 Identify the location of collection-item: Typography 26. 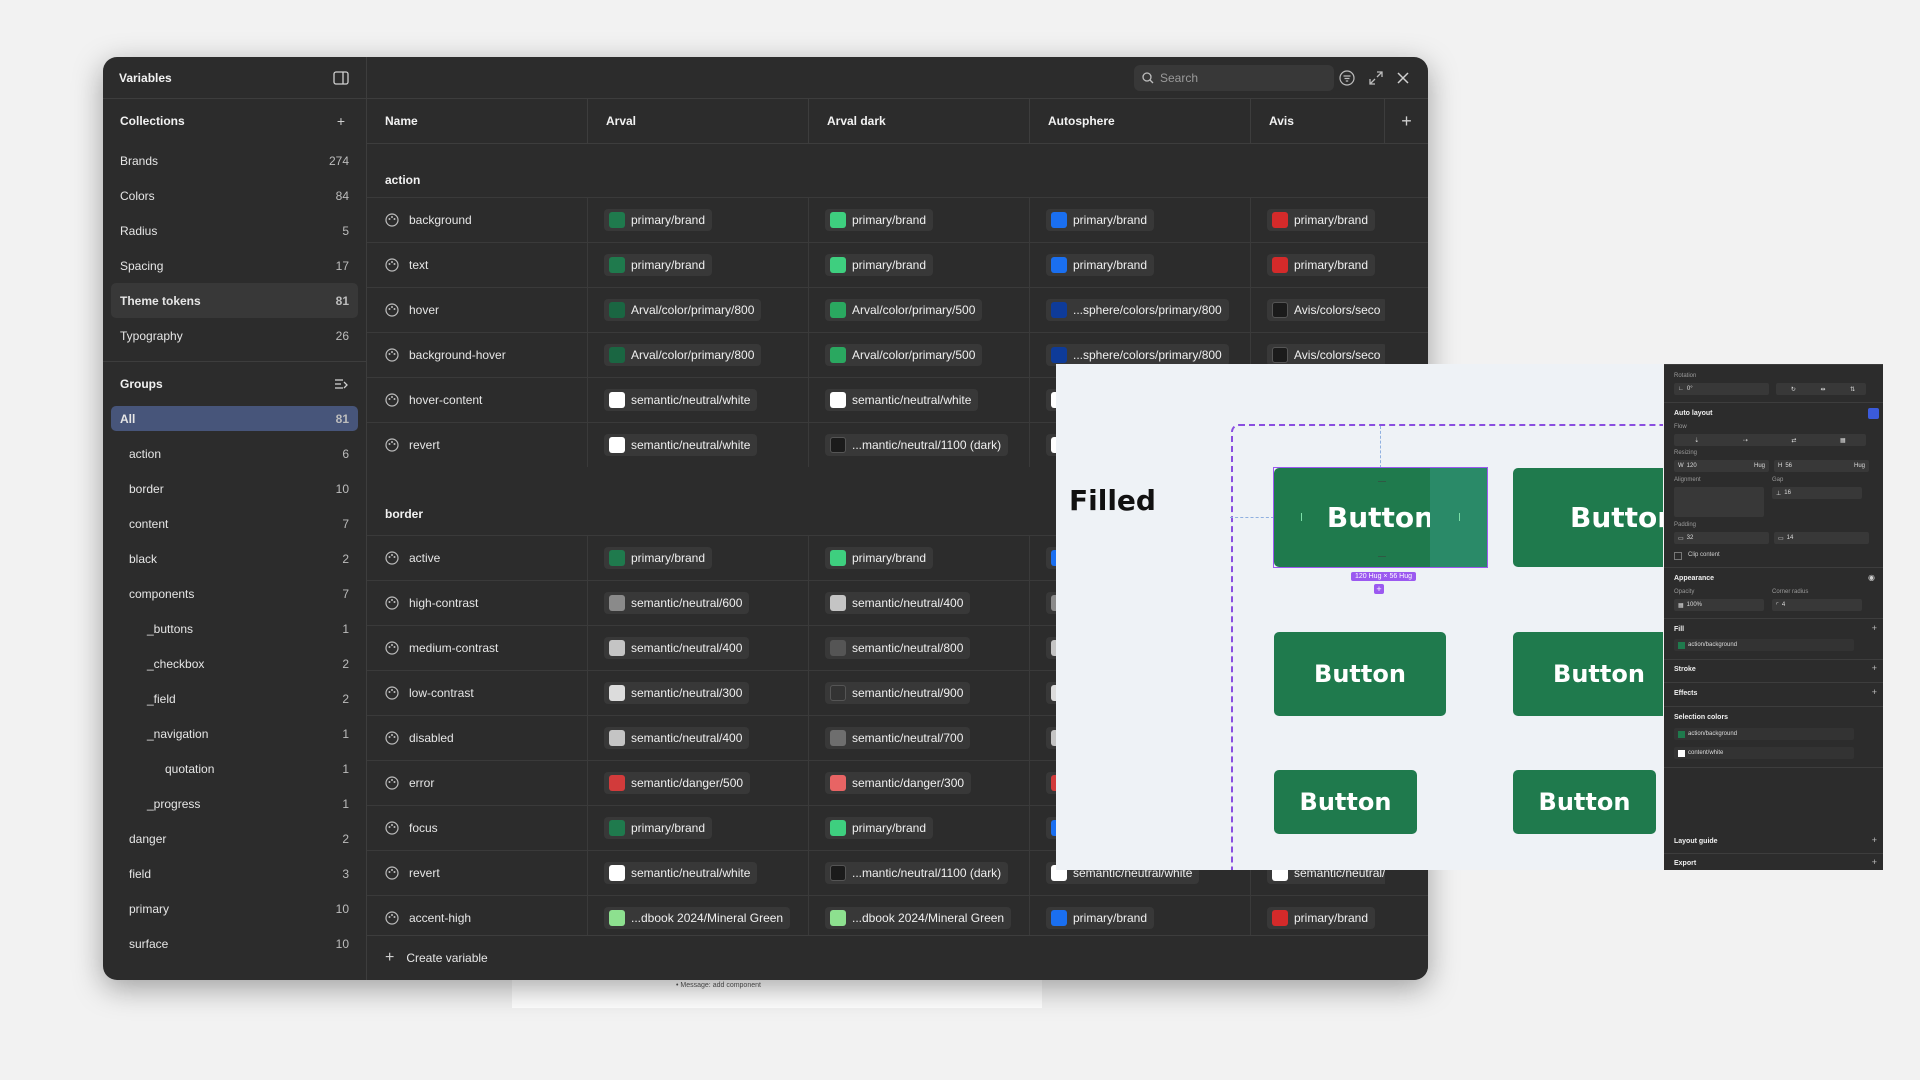
(234, 335).